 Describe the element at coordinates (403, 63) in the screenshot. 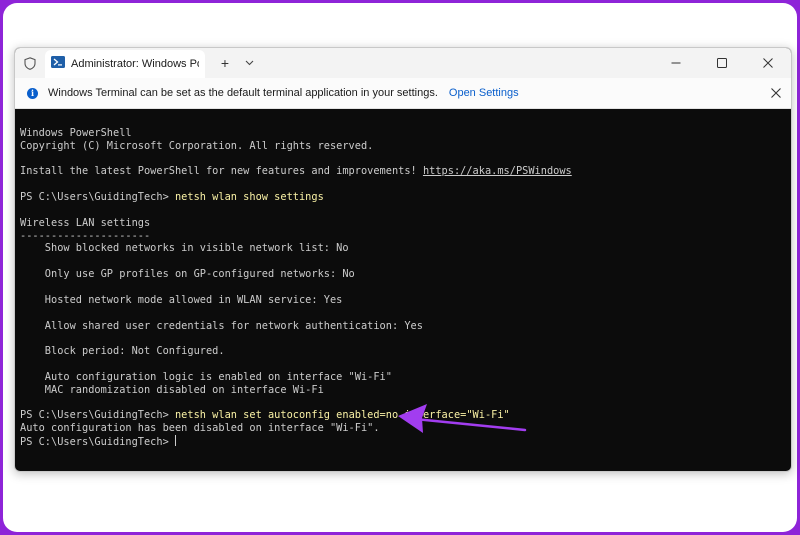

I see `title-bar: Administrator: Windows PowerShell +` at that location.